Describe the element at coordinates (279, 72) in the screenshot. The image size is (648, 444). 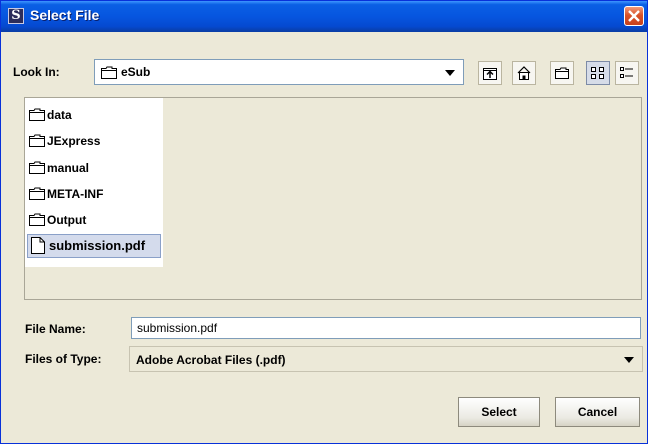
I see `look-in-combo: eSub` at that location.